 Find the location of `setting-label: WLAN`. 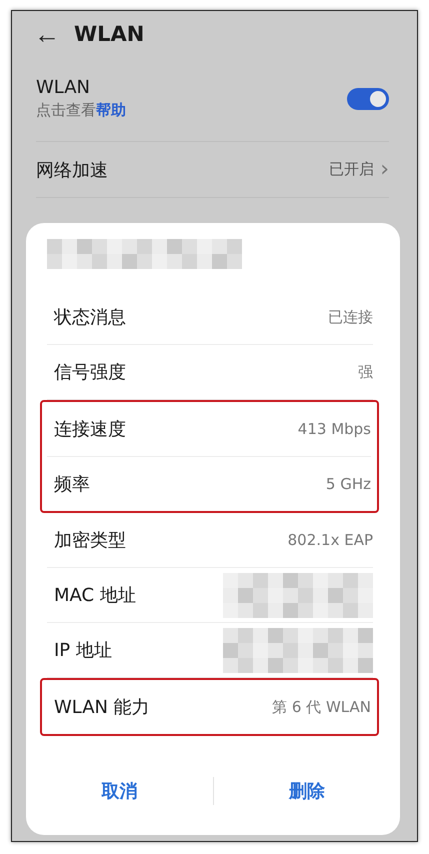

setting-label: WLAN is located at coordinates (64, 87).